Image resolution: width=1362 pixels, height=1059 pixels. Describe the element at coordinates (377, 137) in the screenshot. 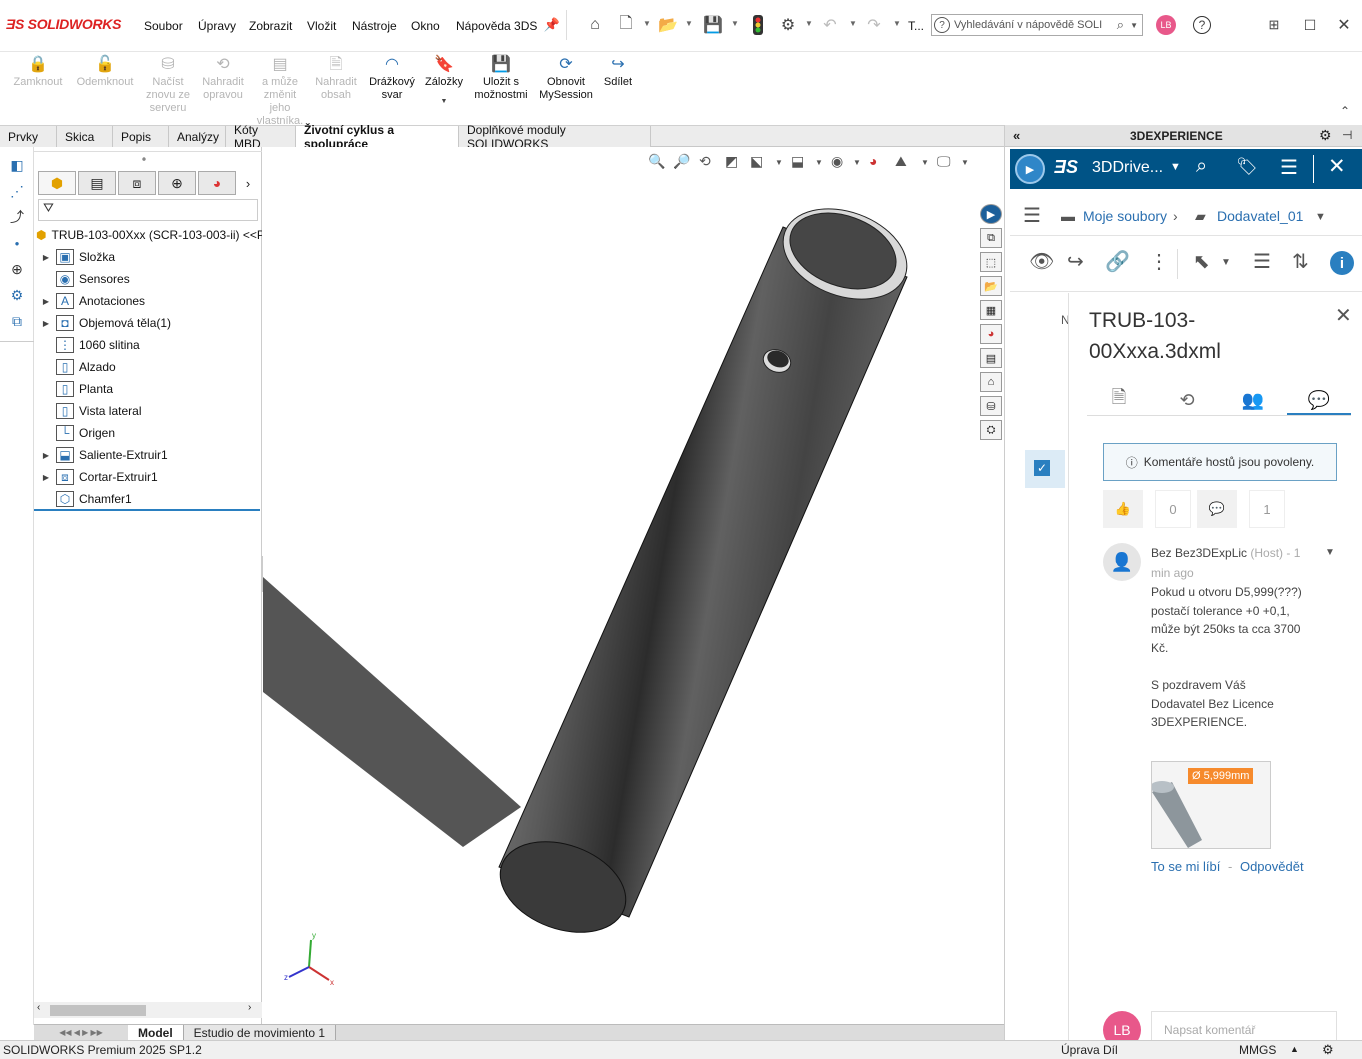

I see `tab-lifecycle-collaboration: Životní cyklus a spolupráce` at that location.